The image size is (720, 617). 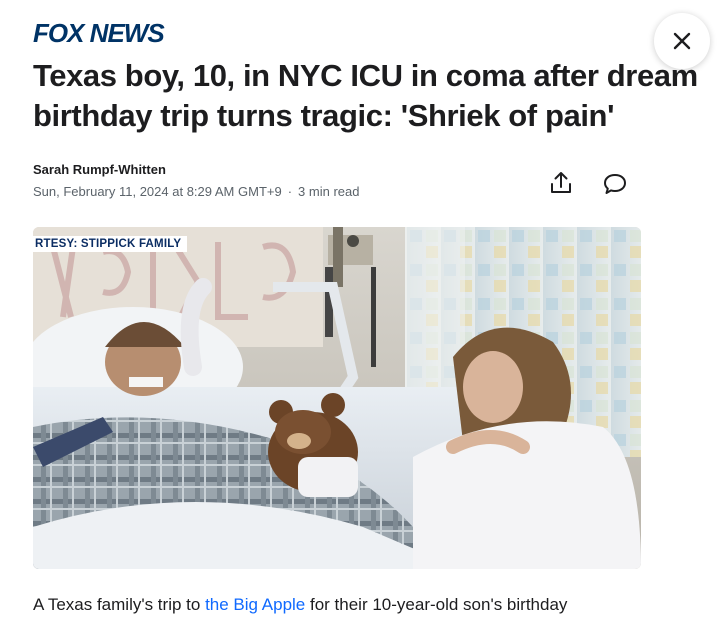 What do you see at coordinates (329, 191) in the screenshot?
I see `read-time: 3 min read` at bounding box center [329, 191].